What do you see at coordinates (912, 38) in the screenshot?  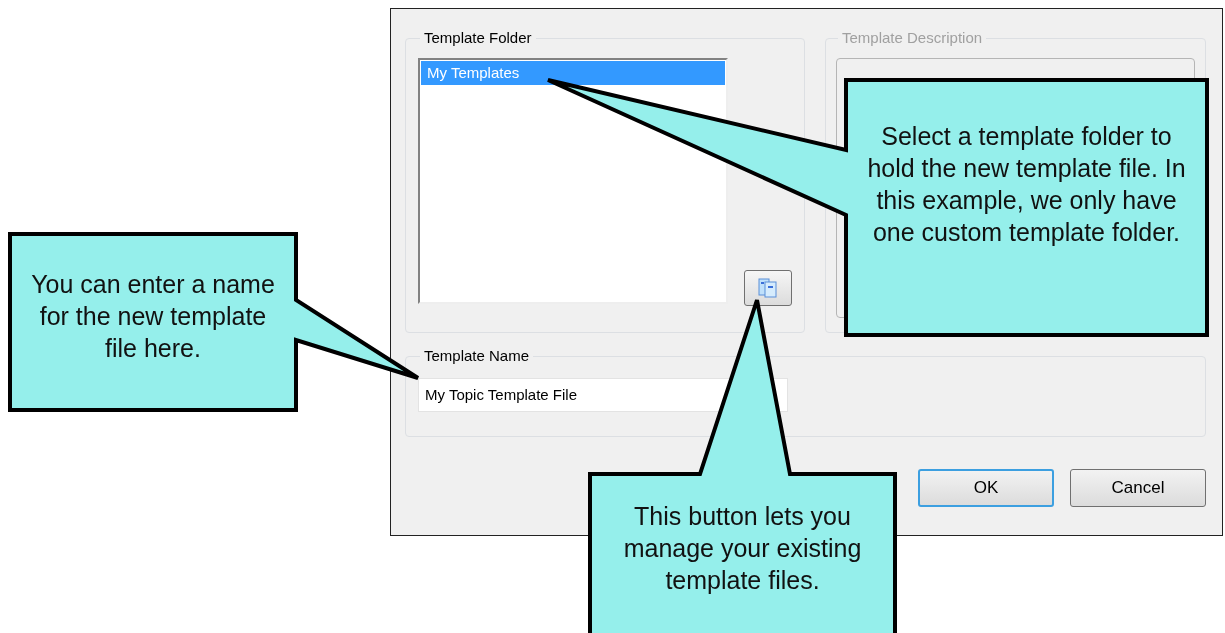 I see `group-label: Template Description` at bounding box center [912, 38].